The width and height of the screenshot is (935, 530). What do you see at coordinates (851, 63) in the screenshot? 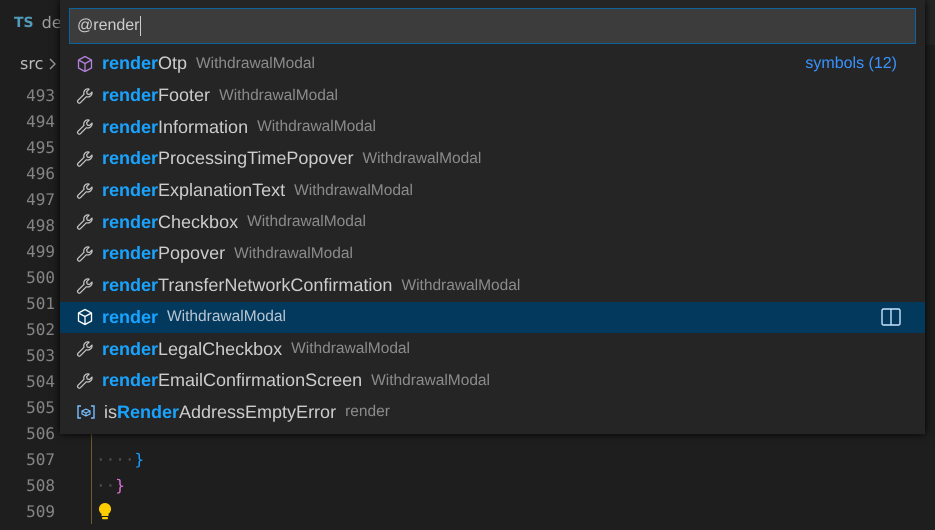
I see `symbols-count: symbols (12)` at bounding box center [851, 63].